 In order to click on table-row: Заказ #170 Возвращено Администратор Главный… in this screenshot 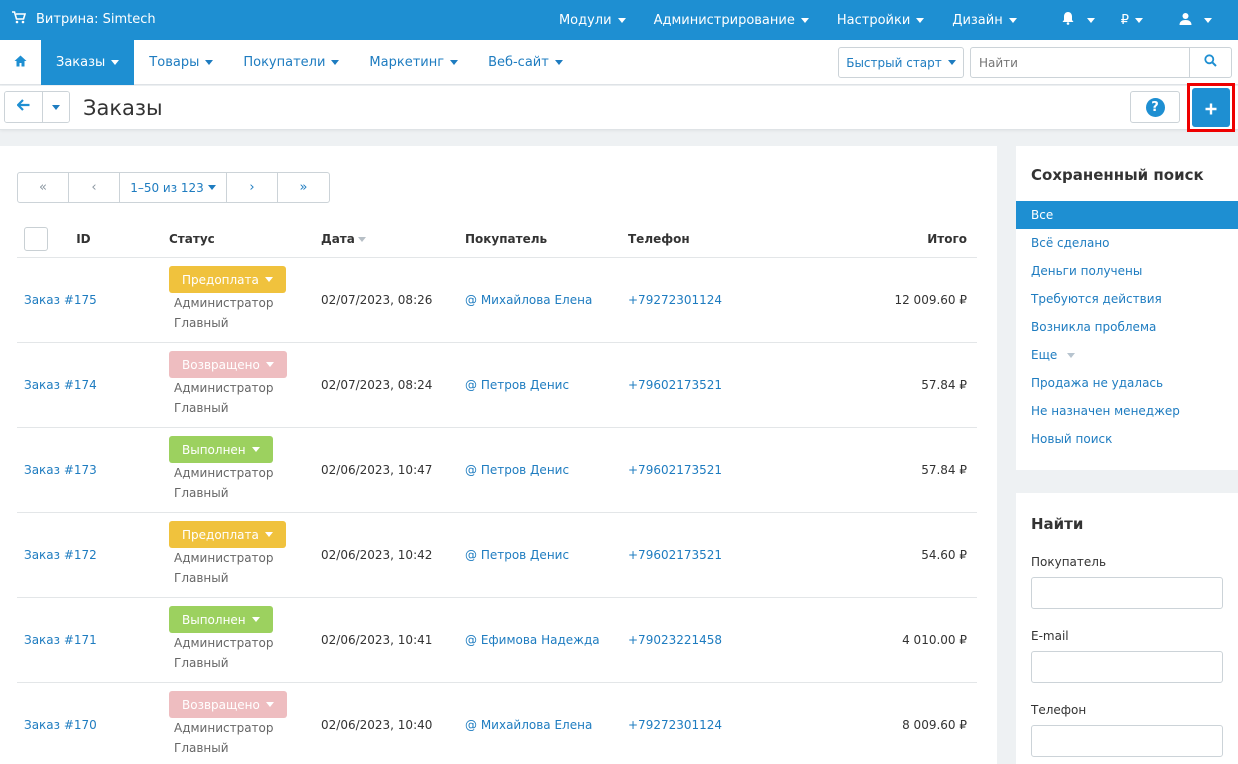, I will do `click(497, 723)`.